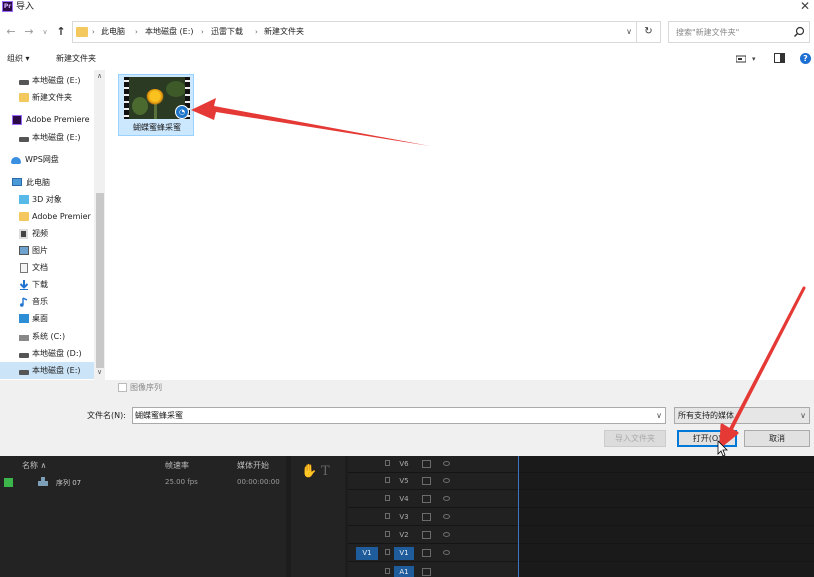  What do you see at coordinates (122, 387) in the screenshot?
I see `image-sequence-checkbox` at bounding box center [122, 387].